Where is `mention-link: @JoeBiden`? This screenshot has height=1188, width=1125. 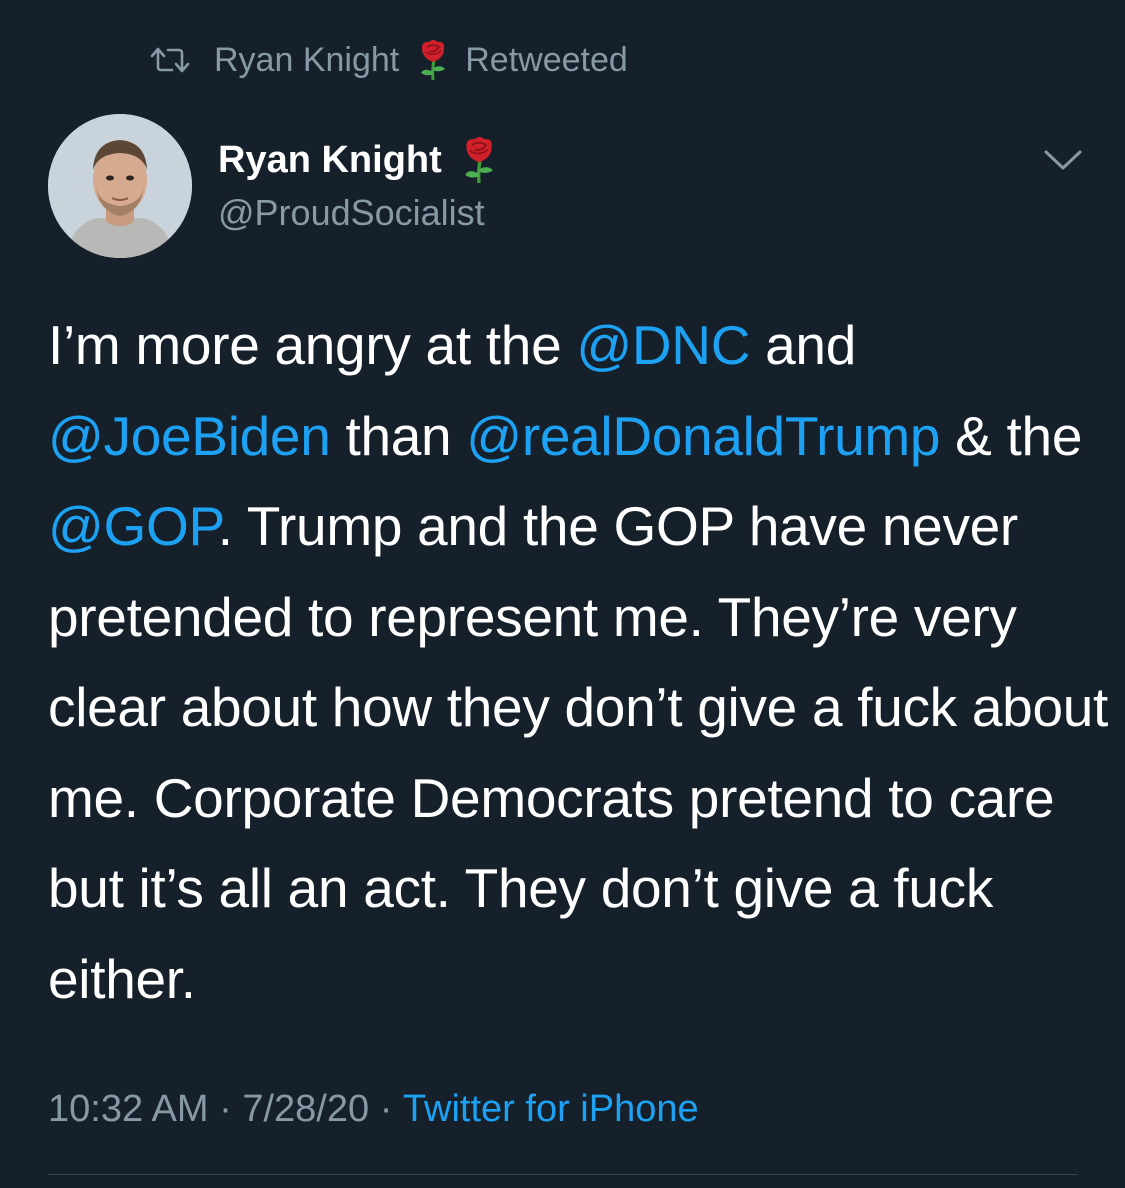 mention-link: @JoeBiden is located at coordinates (189, 436).